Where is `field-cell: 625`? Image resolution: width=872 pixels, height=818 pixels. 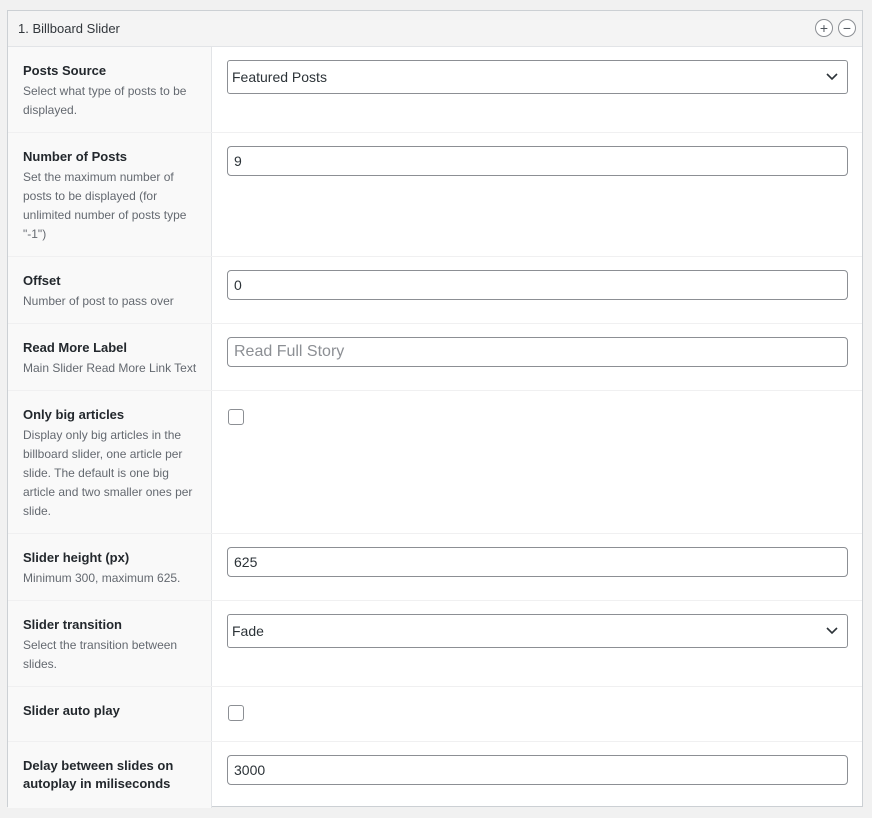
field-cell: 625 is located at coordinates (537, 567).